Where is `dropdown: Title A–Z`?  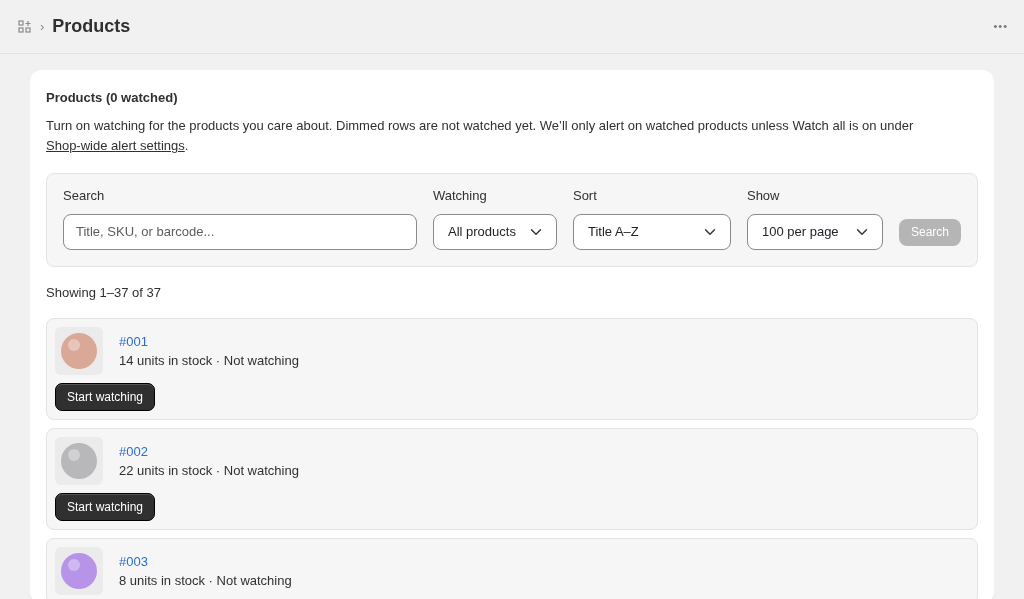
dropdown: Title A–Z is located at coordinates (651, 231).